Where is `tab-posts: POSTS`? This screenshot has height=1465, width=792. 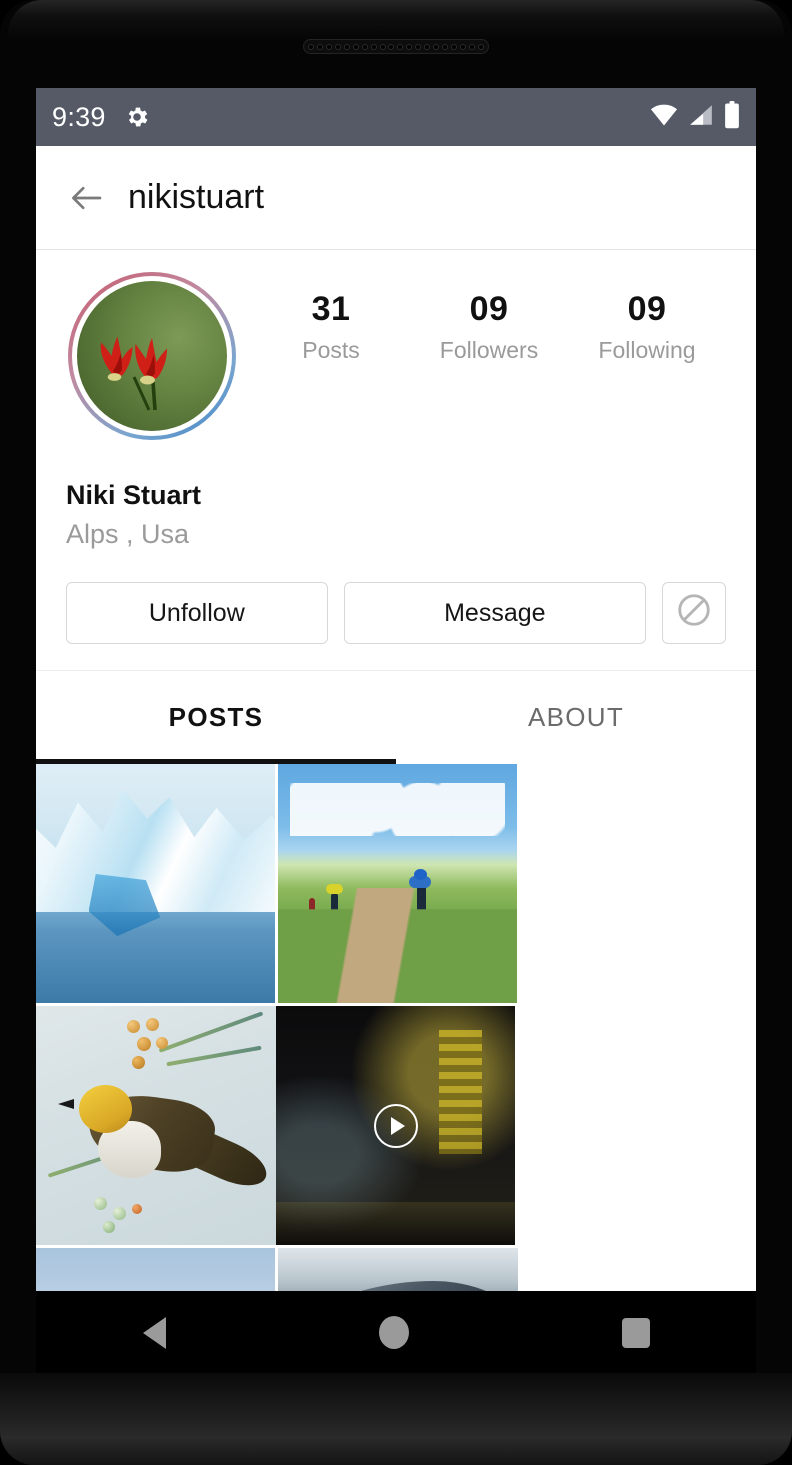 tab-posts: POSTS is located at coordinates (216, 717).